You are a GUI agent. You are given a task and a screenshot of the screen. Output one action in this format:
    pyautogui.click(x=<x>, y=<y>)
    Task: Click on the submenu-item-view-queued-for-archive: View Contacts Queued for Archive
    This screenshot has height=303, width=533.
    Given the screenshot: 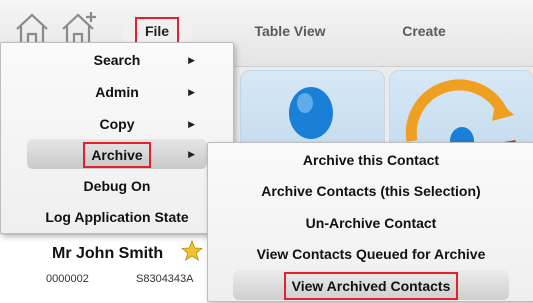 What is the action you would take?
    pyautogui.click(x=370, y=254)
    